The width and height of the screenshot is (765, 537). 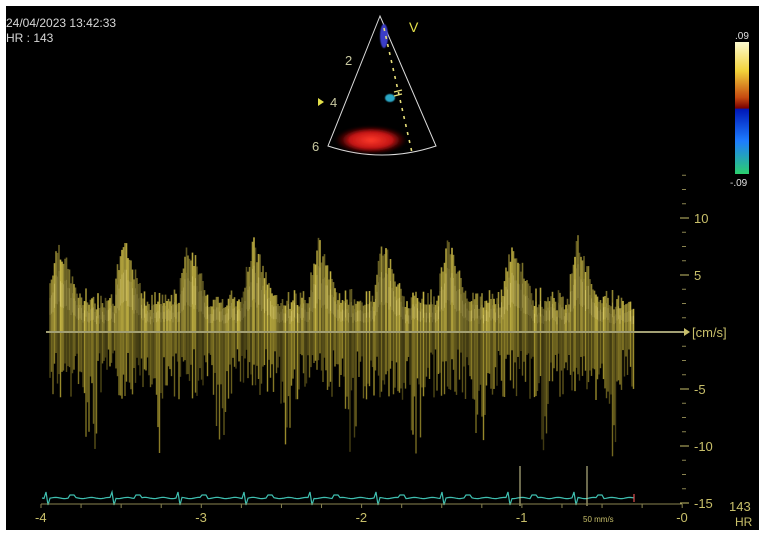 I want to click on sector-orientation-label: V, so click(x=414, y=27).